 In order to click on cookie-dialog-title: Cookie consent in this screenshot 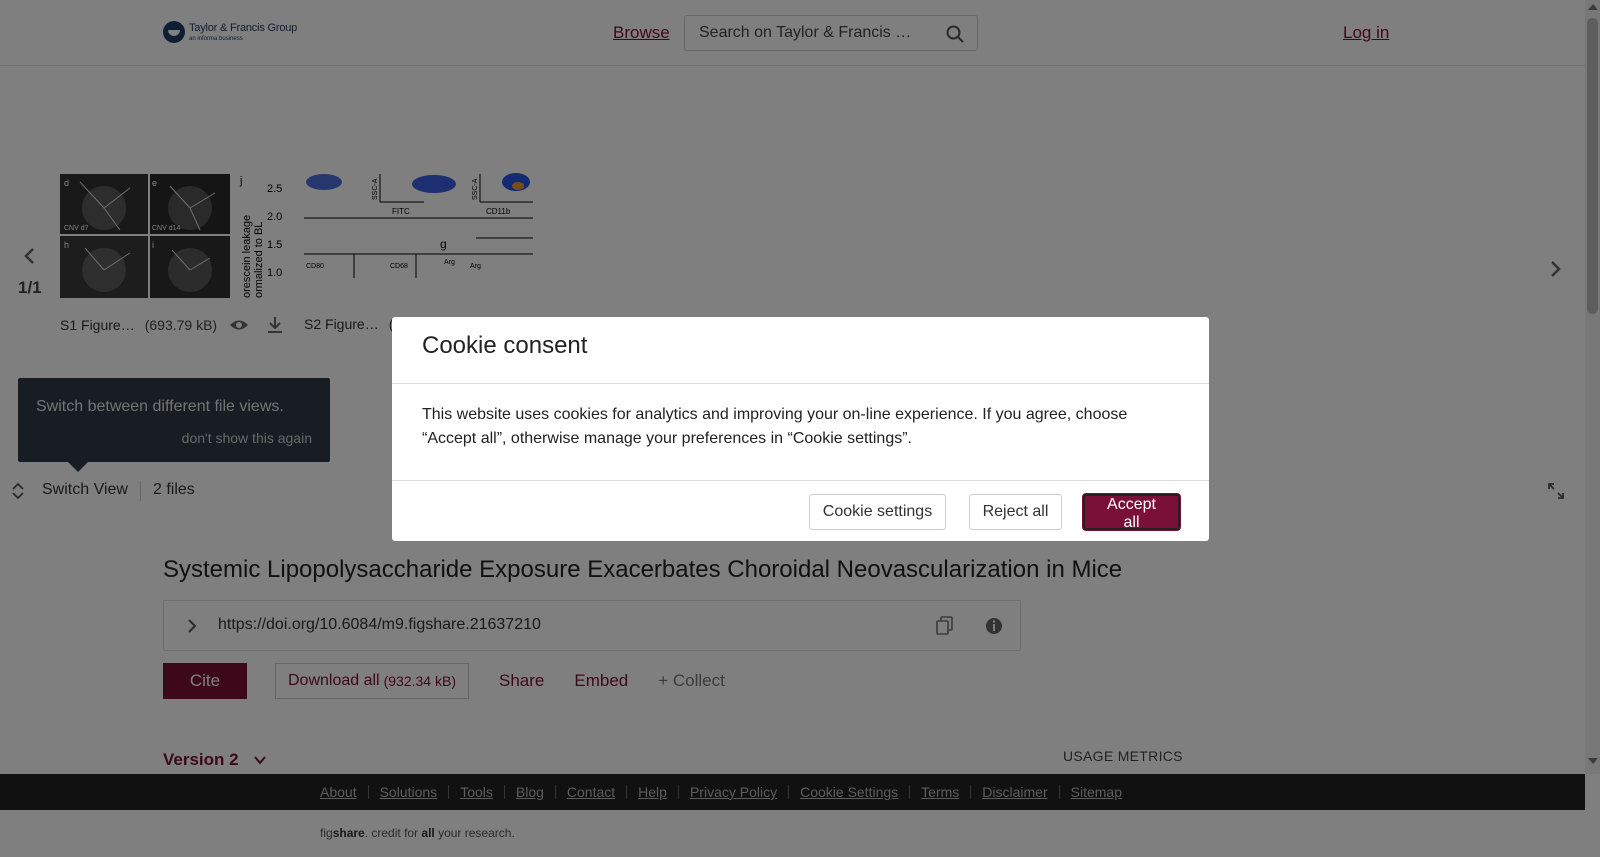, I will do `click(505, 345)`.